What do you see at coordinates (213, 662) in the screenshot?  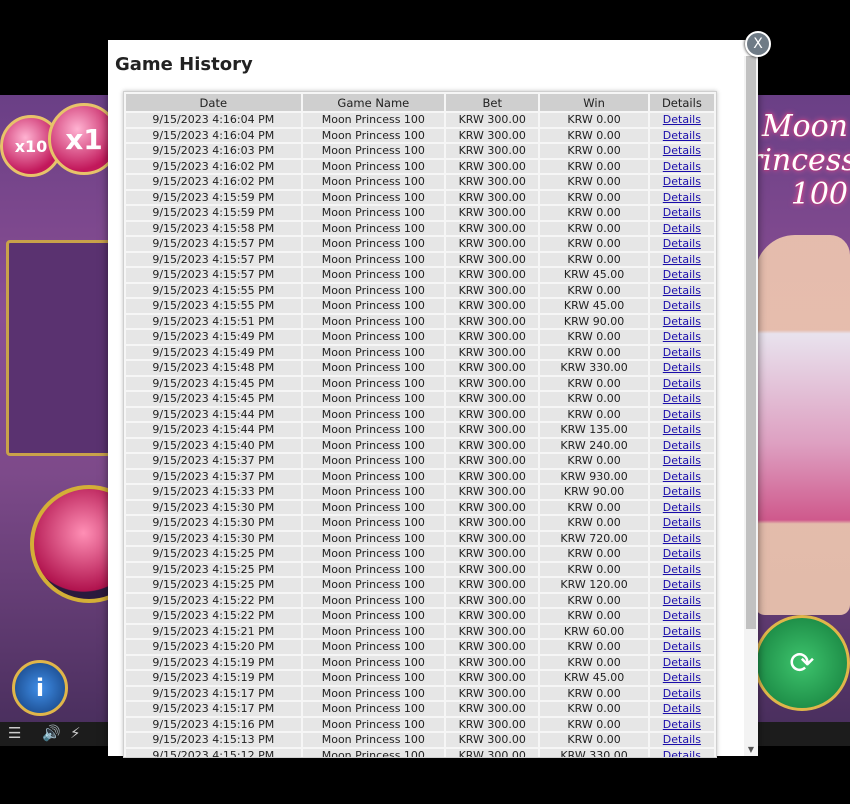 I see `cell-date: 9/15/2023 4:15:19 PM` at bounding box center [213, 662].